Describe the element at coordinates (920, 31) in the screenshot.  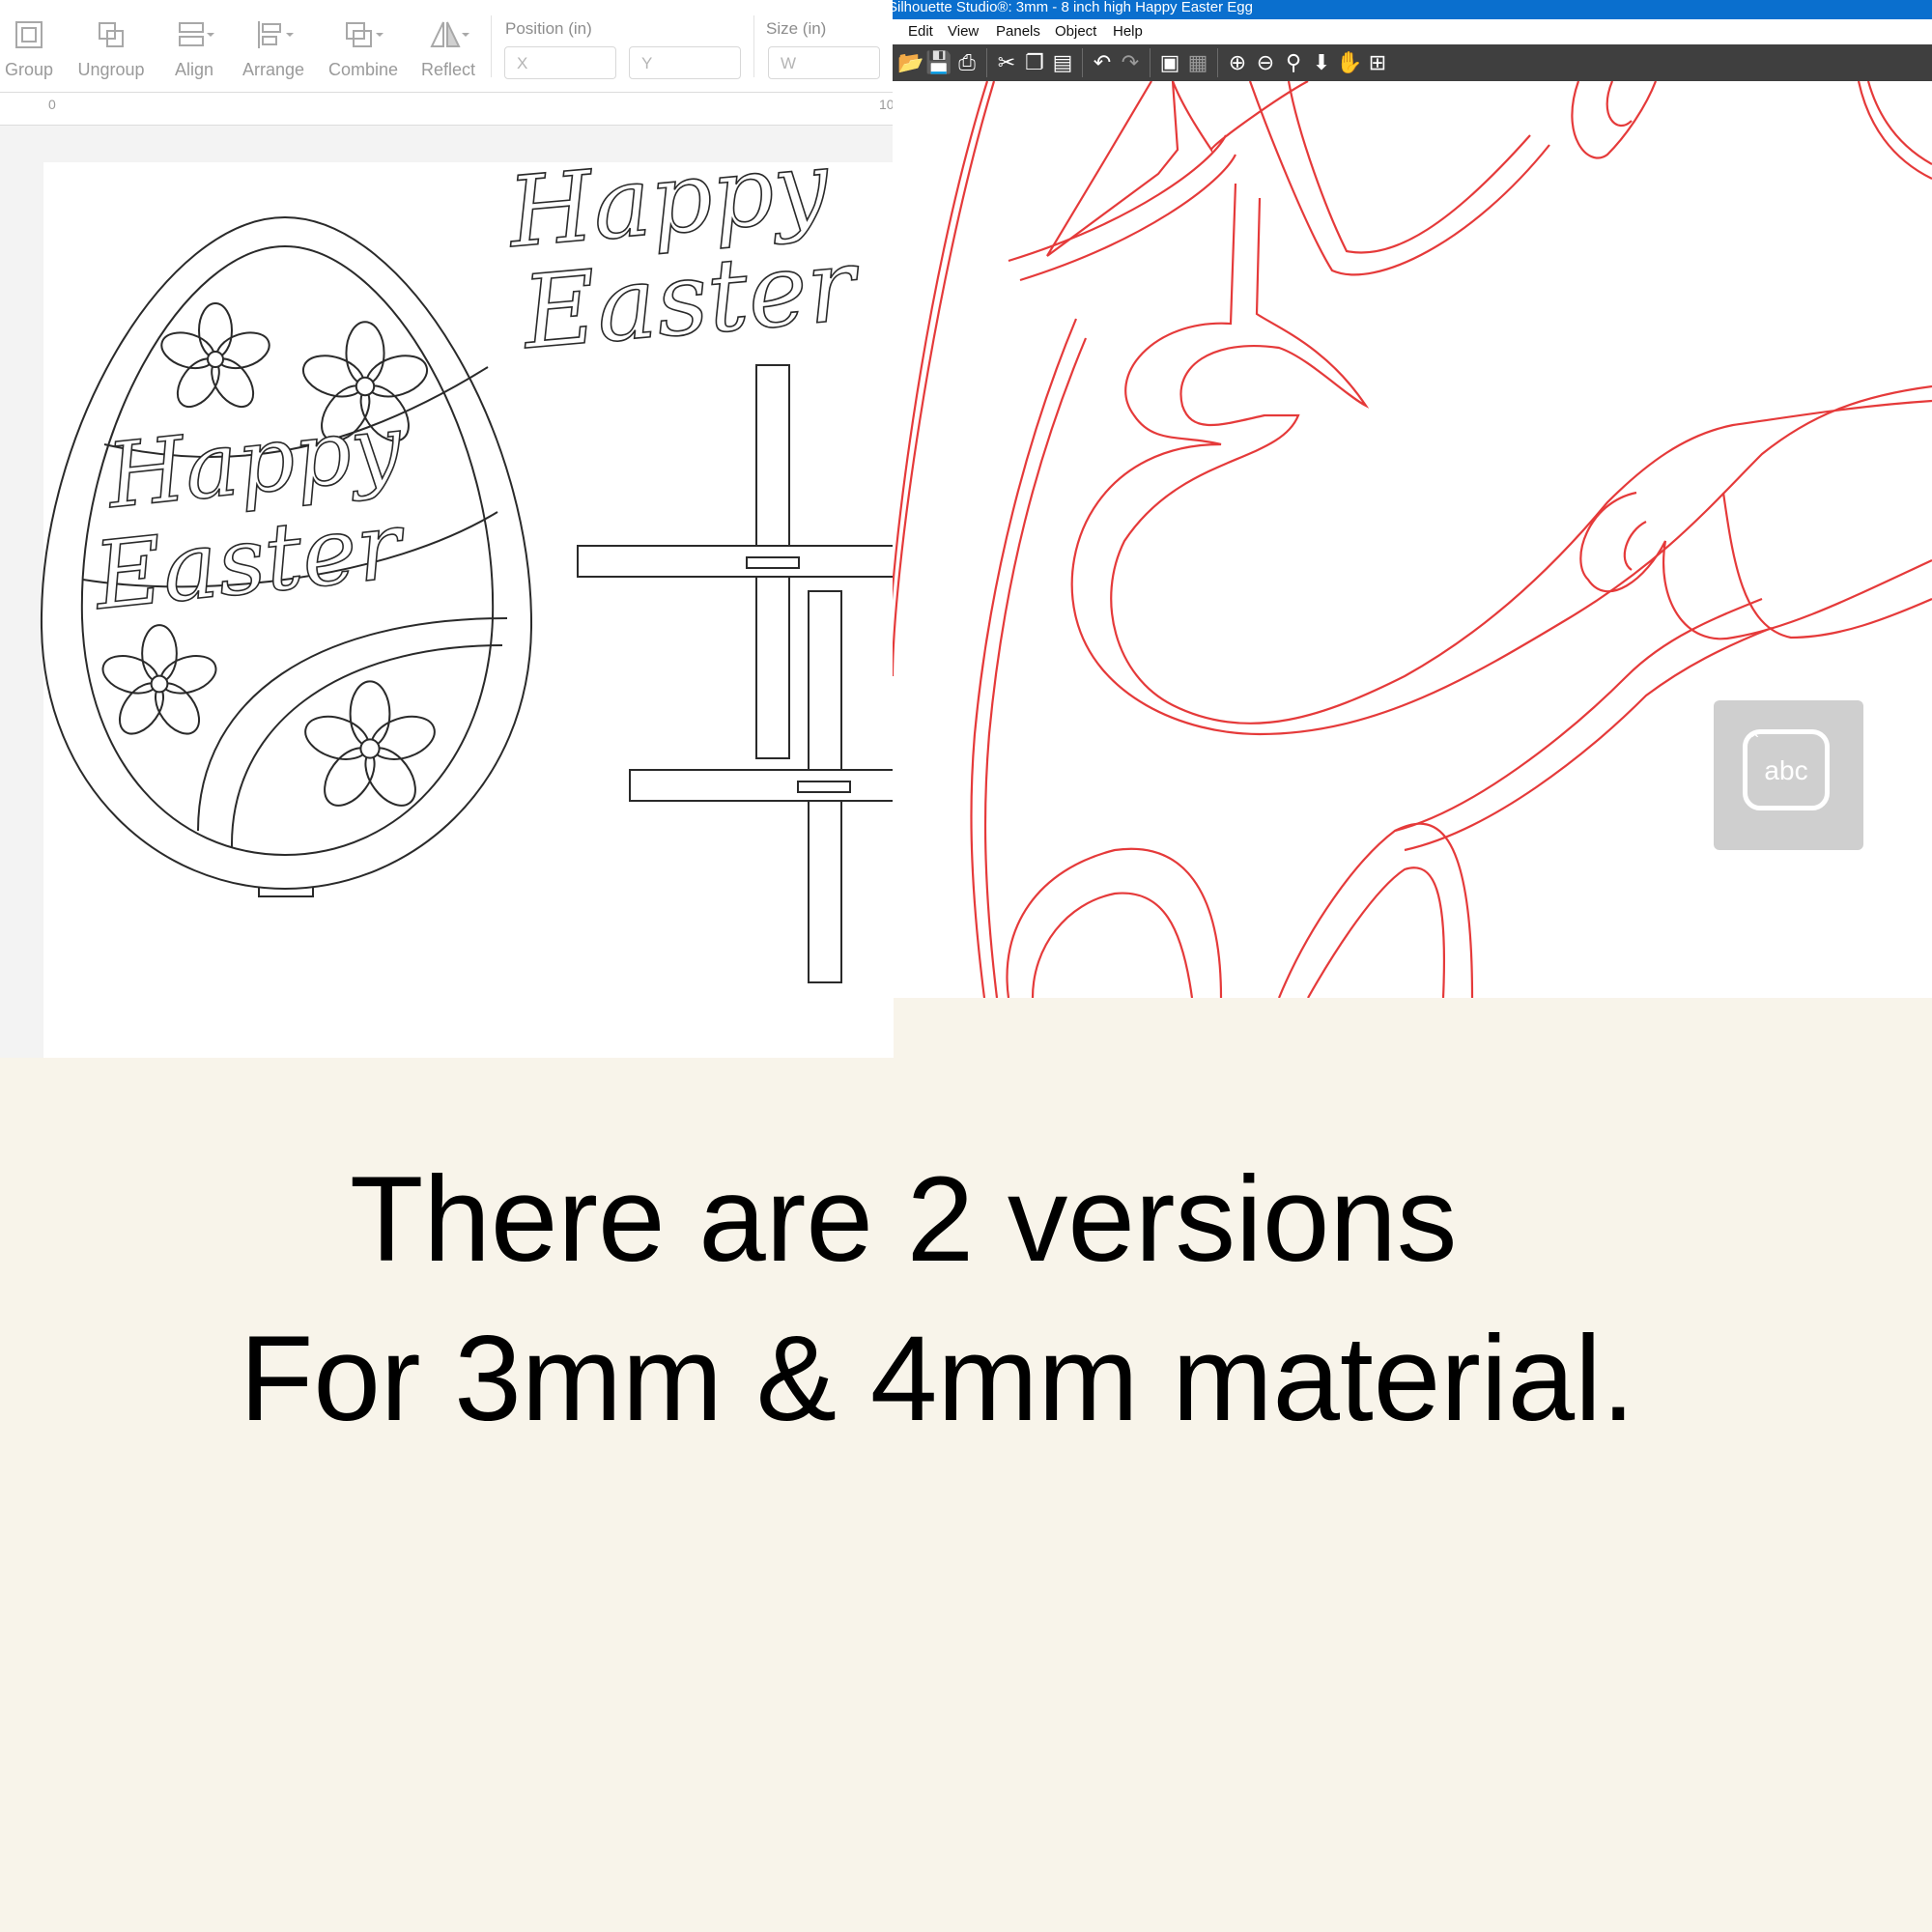
I see `menu-edit: Edit` at that location.